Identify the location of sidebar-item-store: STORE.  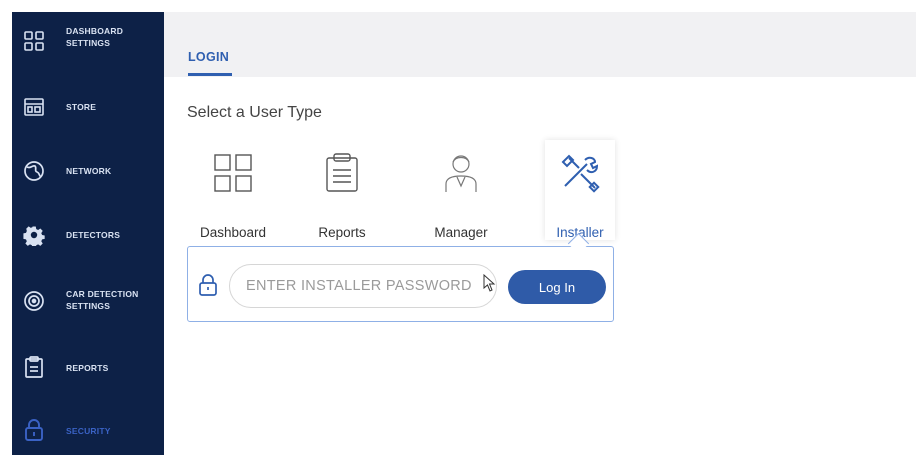
(88, 106).